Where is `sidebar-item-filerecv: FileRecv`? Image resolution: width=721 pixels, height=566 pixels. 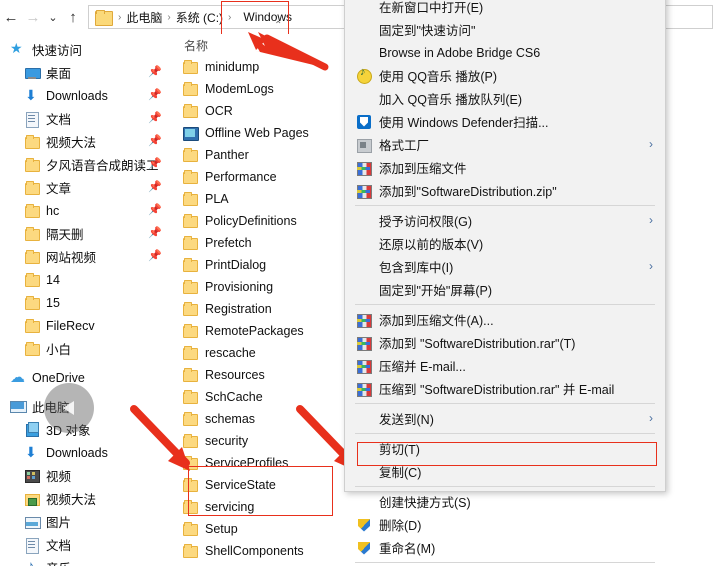 sidebar-item-filerecv: FileRecv is located at coordinates (86, 325).